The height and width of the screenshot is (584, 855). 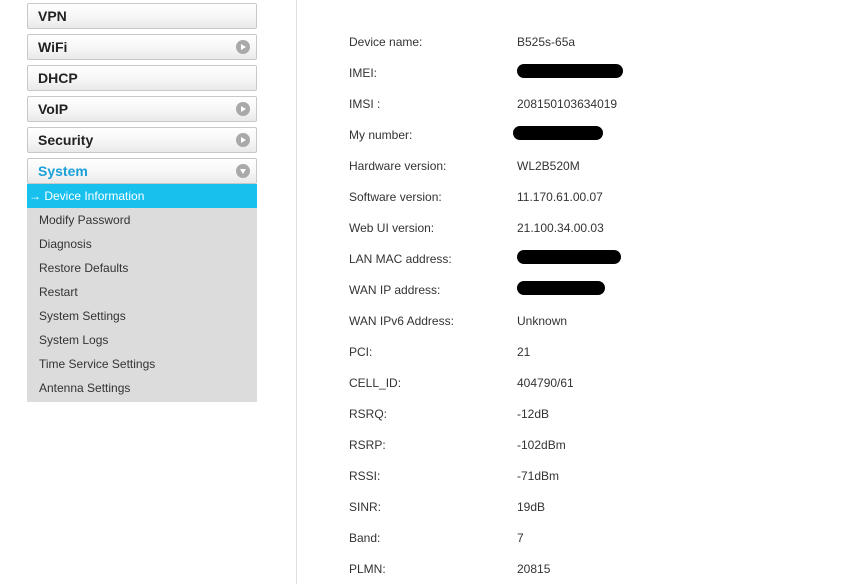 What do you see at coordinates (365, 506) in the screenshot?
I see `info-label: SINR:` at bounding box center [365, 506].